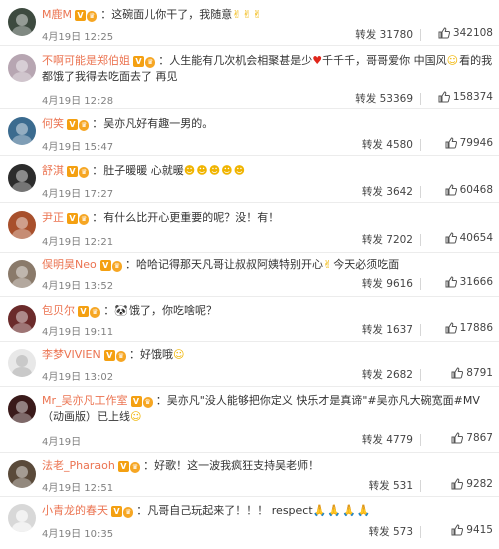 This screenshot has width=499, height=549. Describe the element at coordinates (472, 33) in the screenshot. I see `like-count: 342108` at that location.